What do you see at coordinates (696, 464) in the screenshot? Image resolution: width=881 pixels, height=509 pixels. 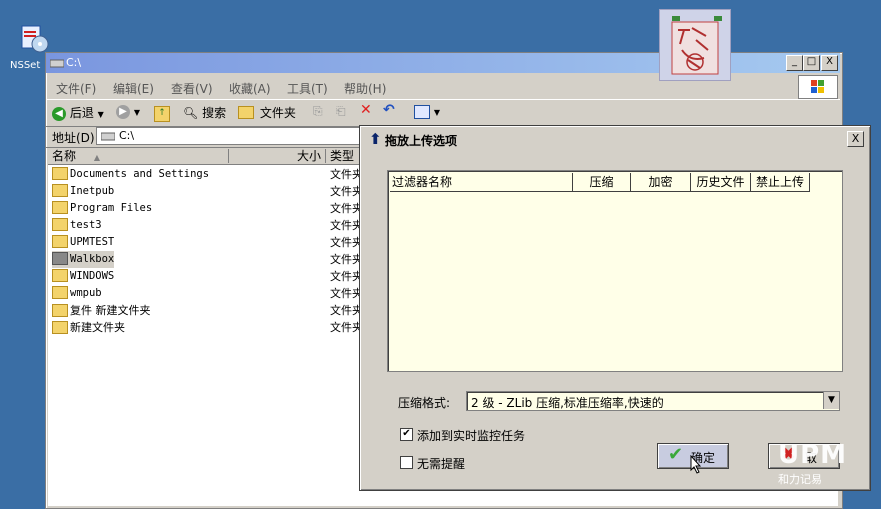 I see `mouse-cursor-icon` at bounding box center [696, 464].